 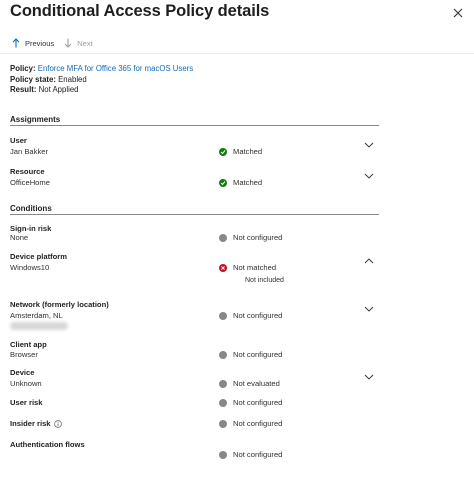 What do you see at coordinates (16, 43) in the screenshot?
I see `arrow-up-icon` at bounding box center [16, 43].